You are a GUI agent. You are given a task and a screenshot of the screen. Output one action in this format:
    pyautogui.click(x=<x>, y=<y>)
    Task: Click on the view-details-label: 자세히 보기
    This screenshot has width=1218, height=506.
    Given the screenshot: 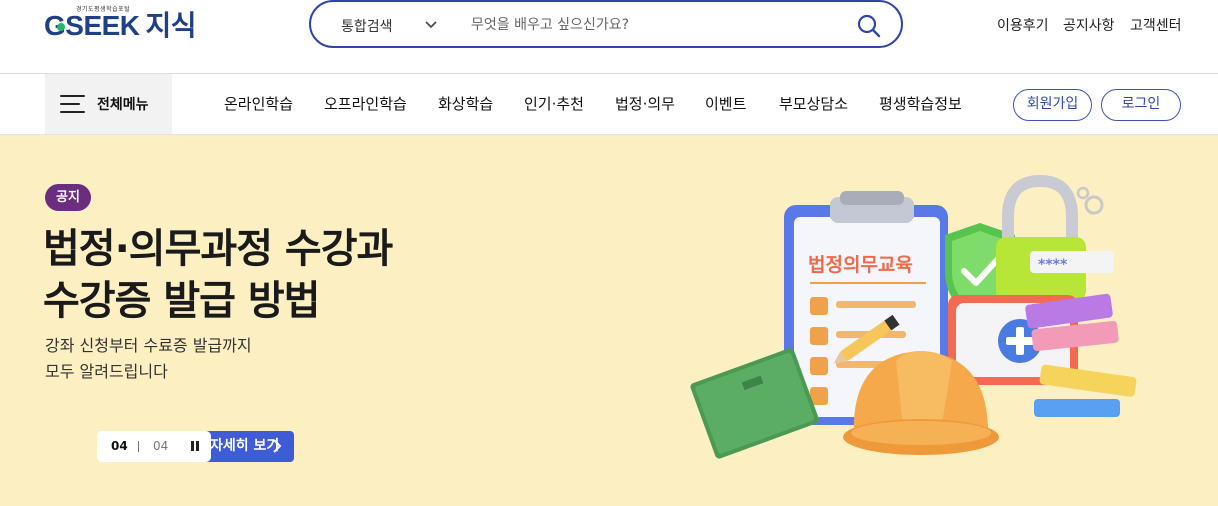 What is the action you would take?
    pyautogui.click(x=245, y=446)
    